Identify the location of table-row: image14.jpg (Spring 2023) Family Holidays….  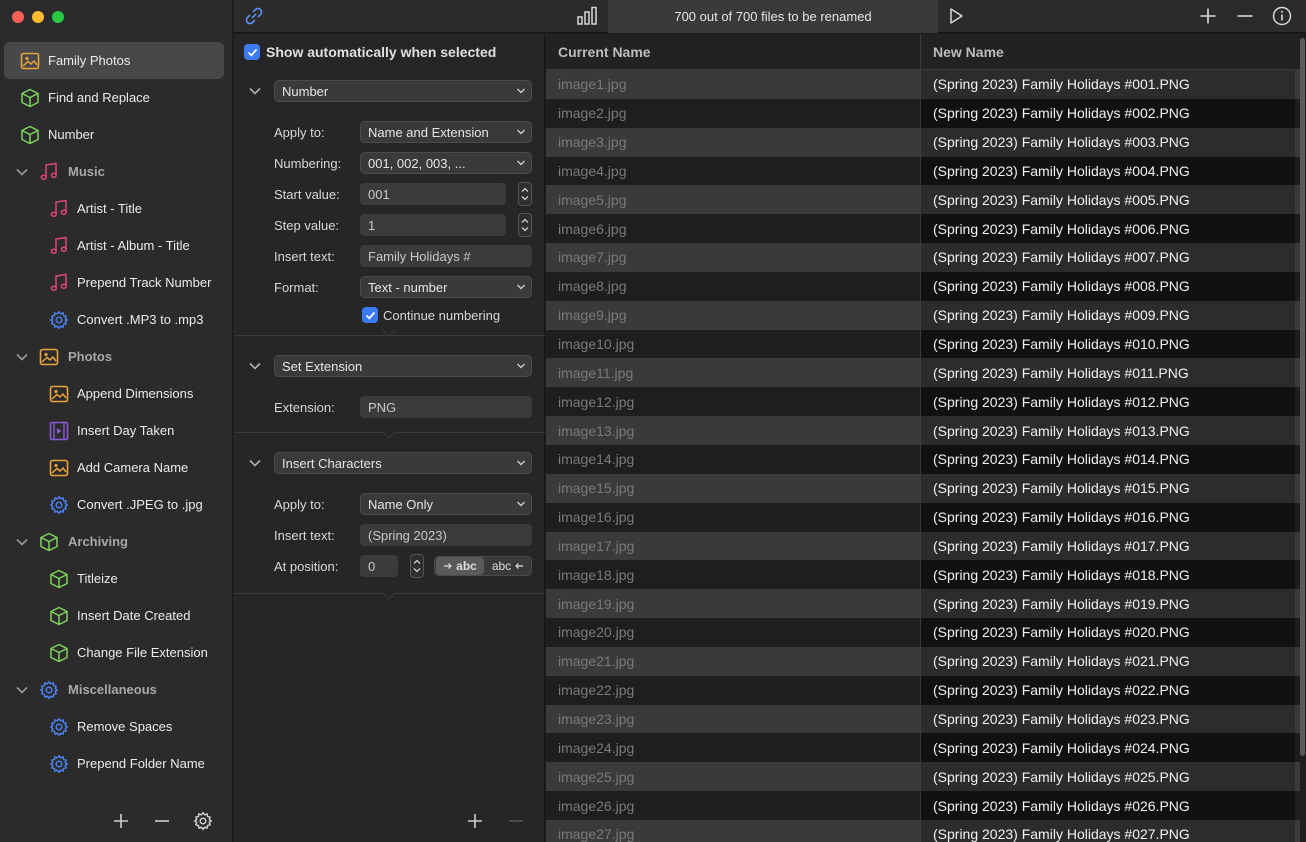
(923, 459).